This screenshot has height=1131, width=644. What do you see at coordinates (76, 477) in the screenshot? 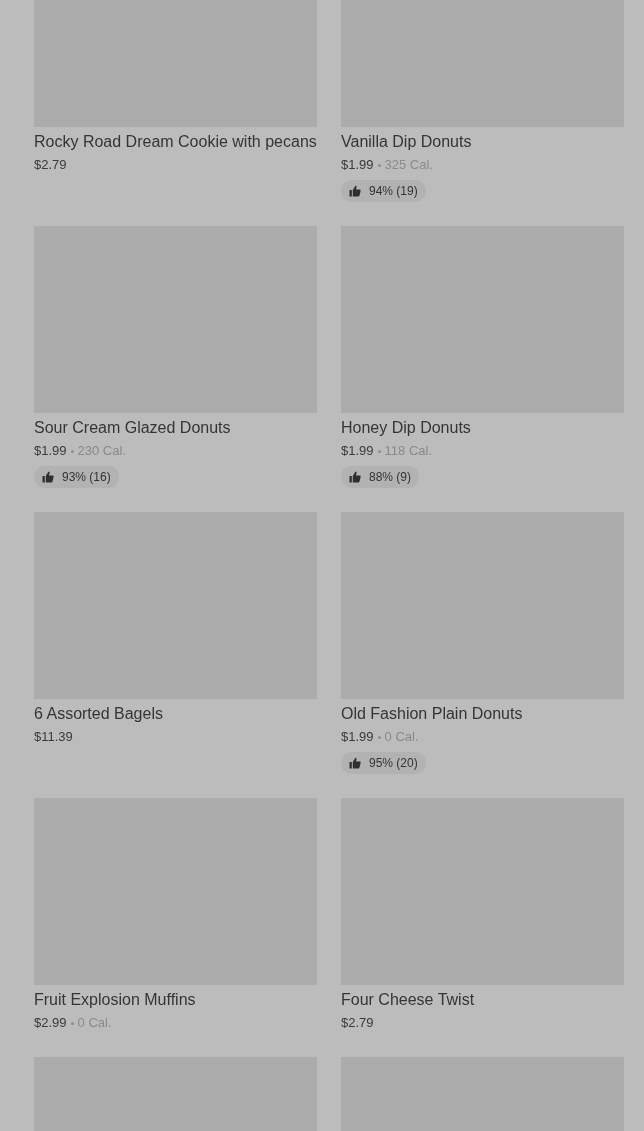
I see `rating-badge: 93% (16)` at bounding box center [76, 477].